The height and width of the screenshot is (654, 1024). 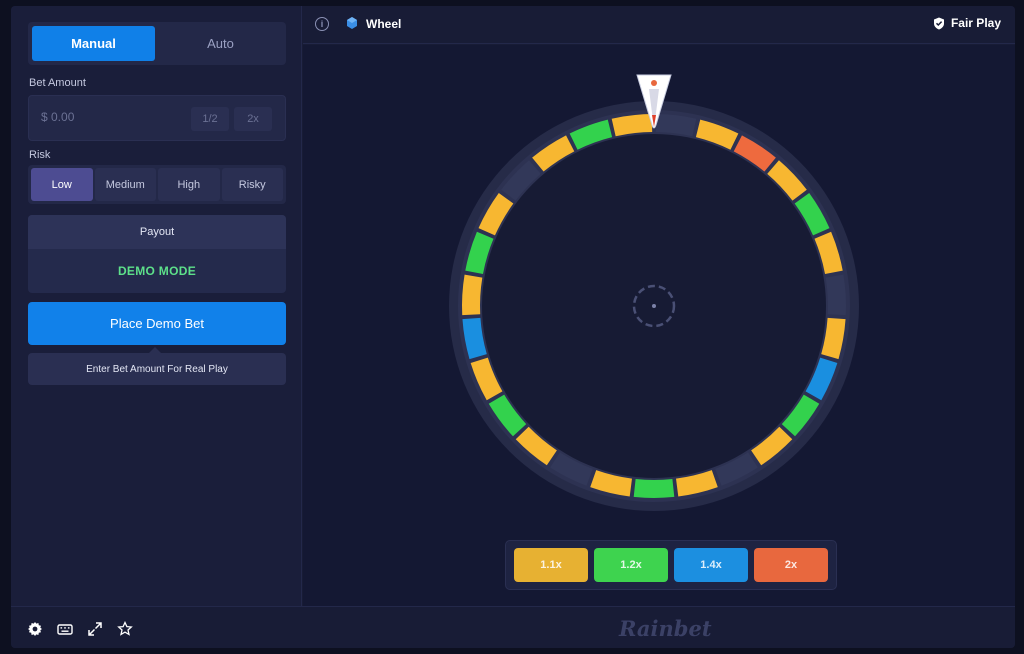 What do you see at coordinates (472, 295) in the screenshot?
I see `wheel-segment-yellow` at bounding box center [472, 295].